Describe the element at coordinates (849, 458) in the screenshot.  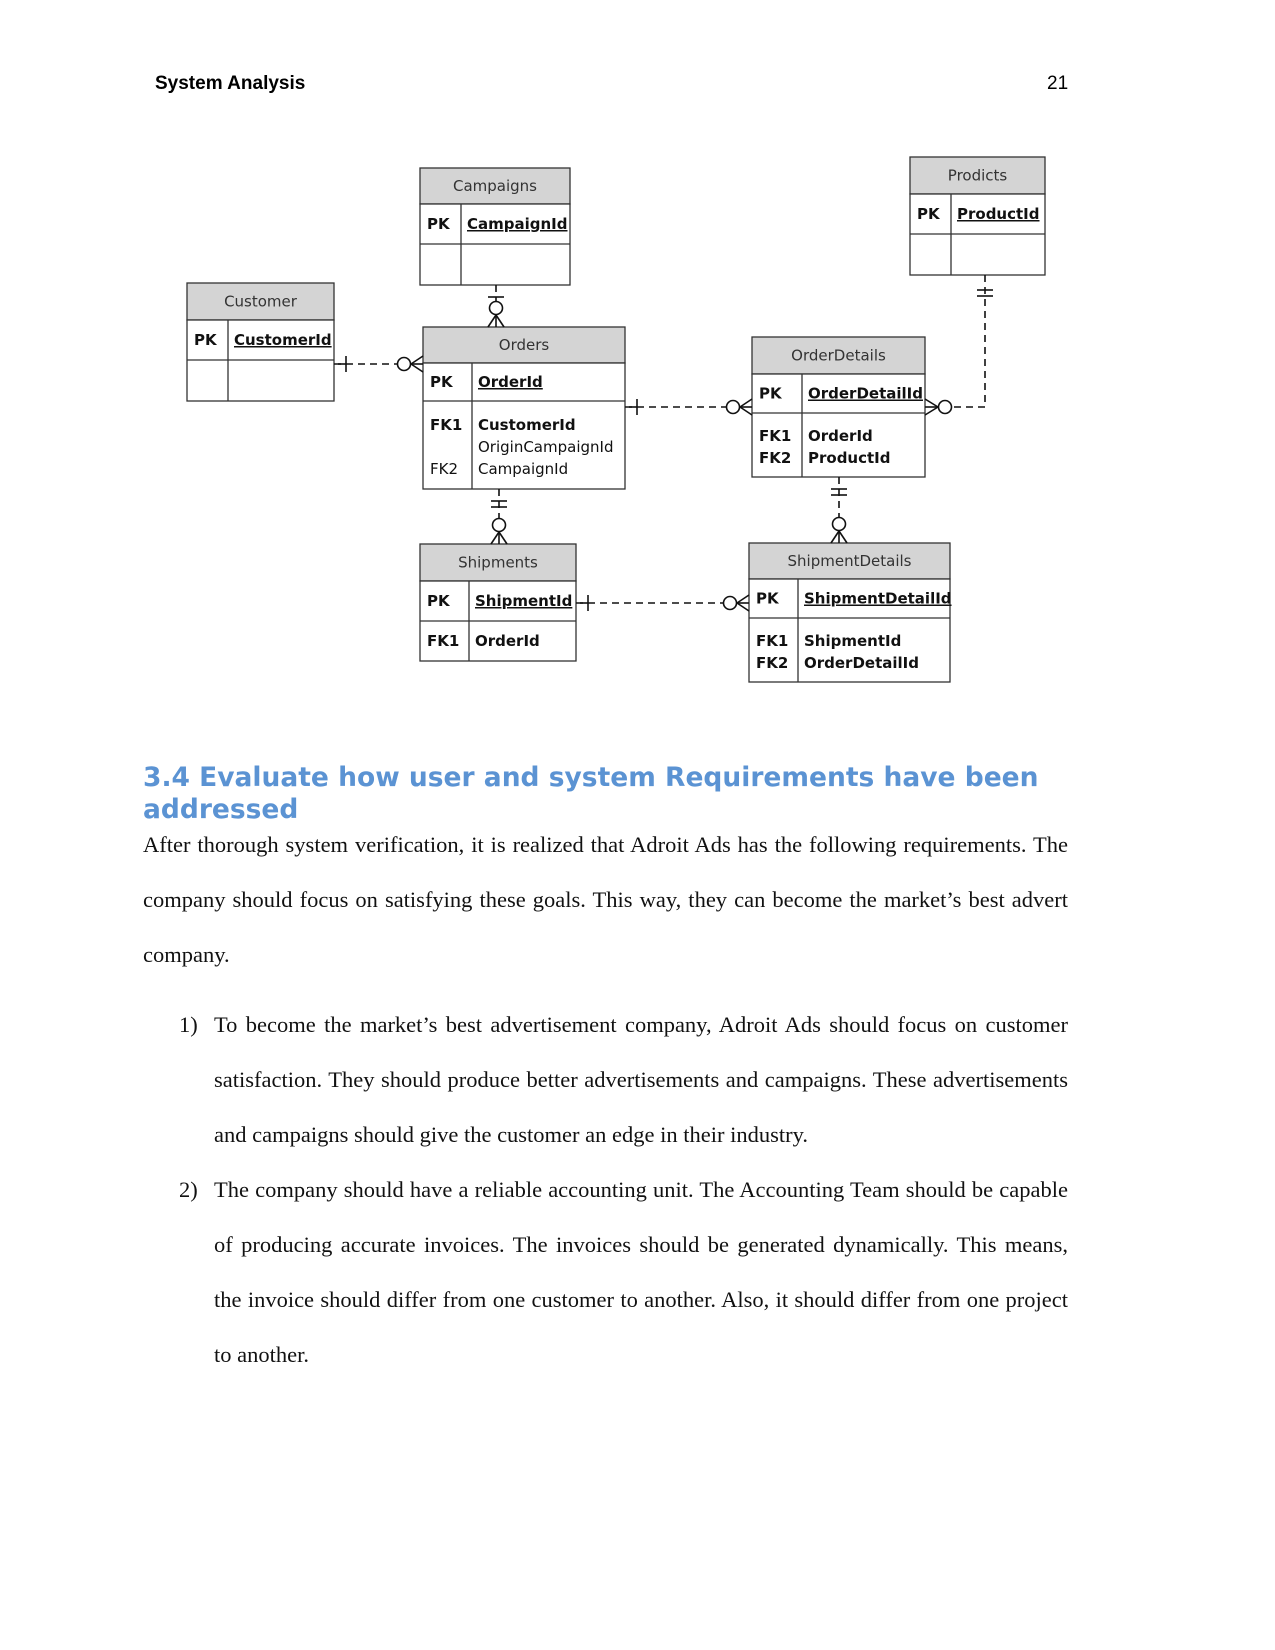
I see `fk-field: ProductId` at that location.